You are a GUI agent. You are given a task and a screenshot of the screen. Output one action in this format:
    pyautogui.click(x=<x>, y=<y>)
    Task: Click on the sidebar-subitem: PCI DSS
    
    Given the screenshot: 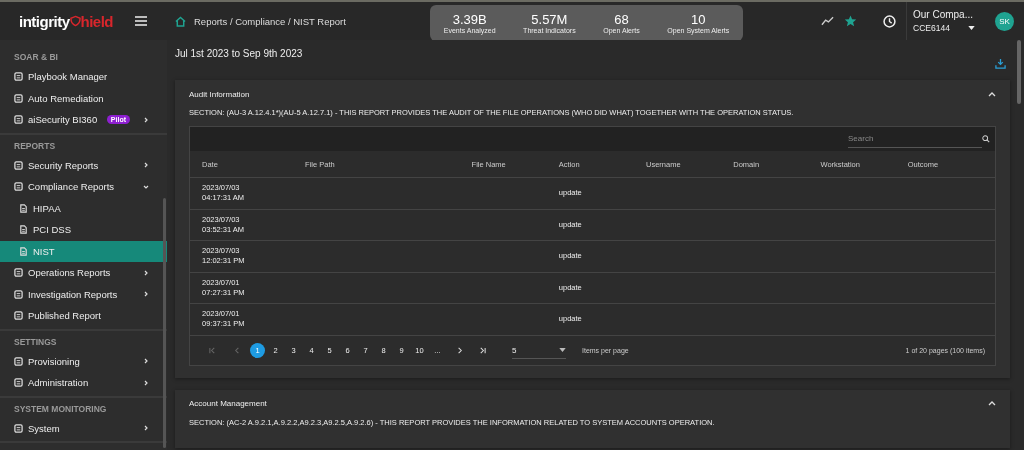 What is the action you would take?
    pyautogui.click(x=81, y=230)
    